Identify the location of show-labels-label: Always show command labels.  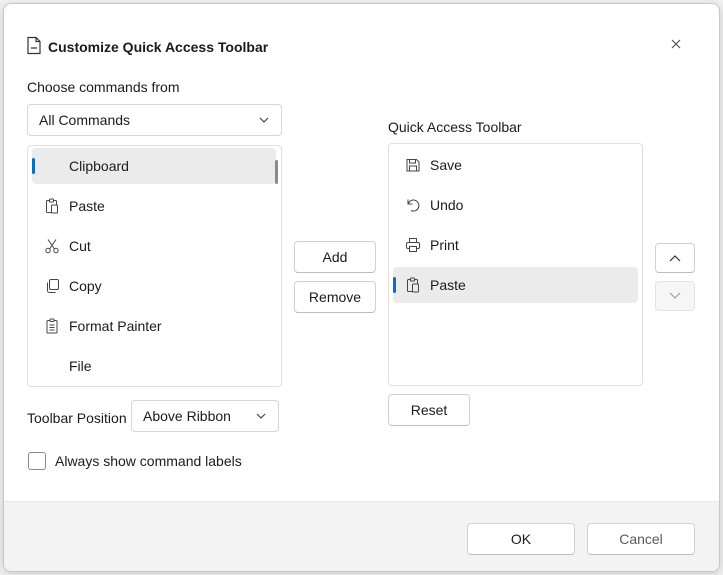
(148, 461).